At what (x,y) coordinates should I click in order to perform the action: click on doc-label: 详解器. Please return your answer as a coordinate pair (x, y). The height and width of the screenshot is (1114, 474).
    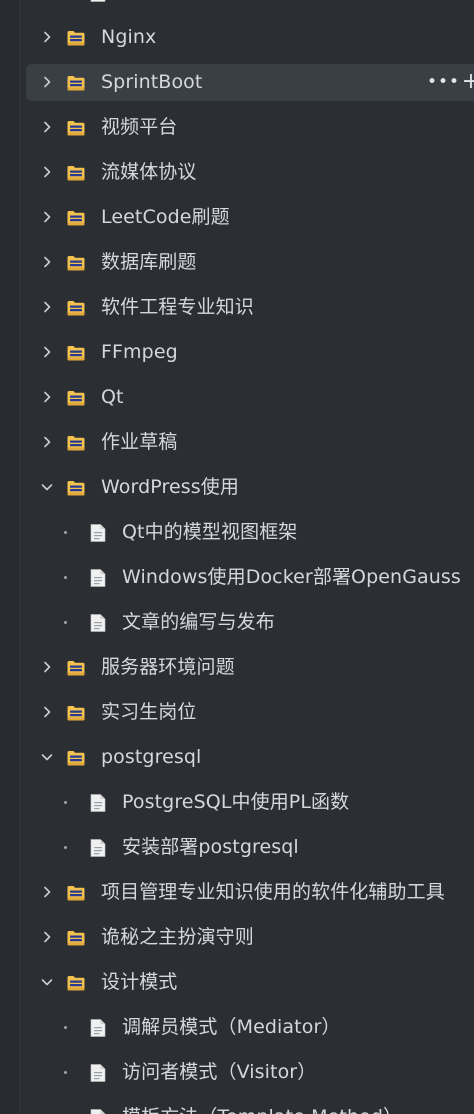
    Looking at the image, I should click on (150, 5).